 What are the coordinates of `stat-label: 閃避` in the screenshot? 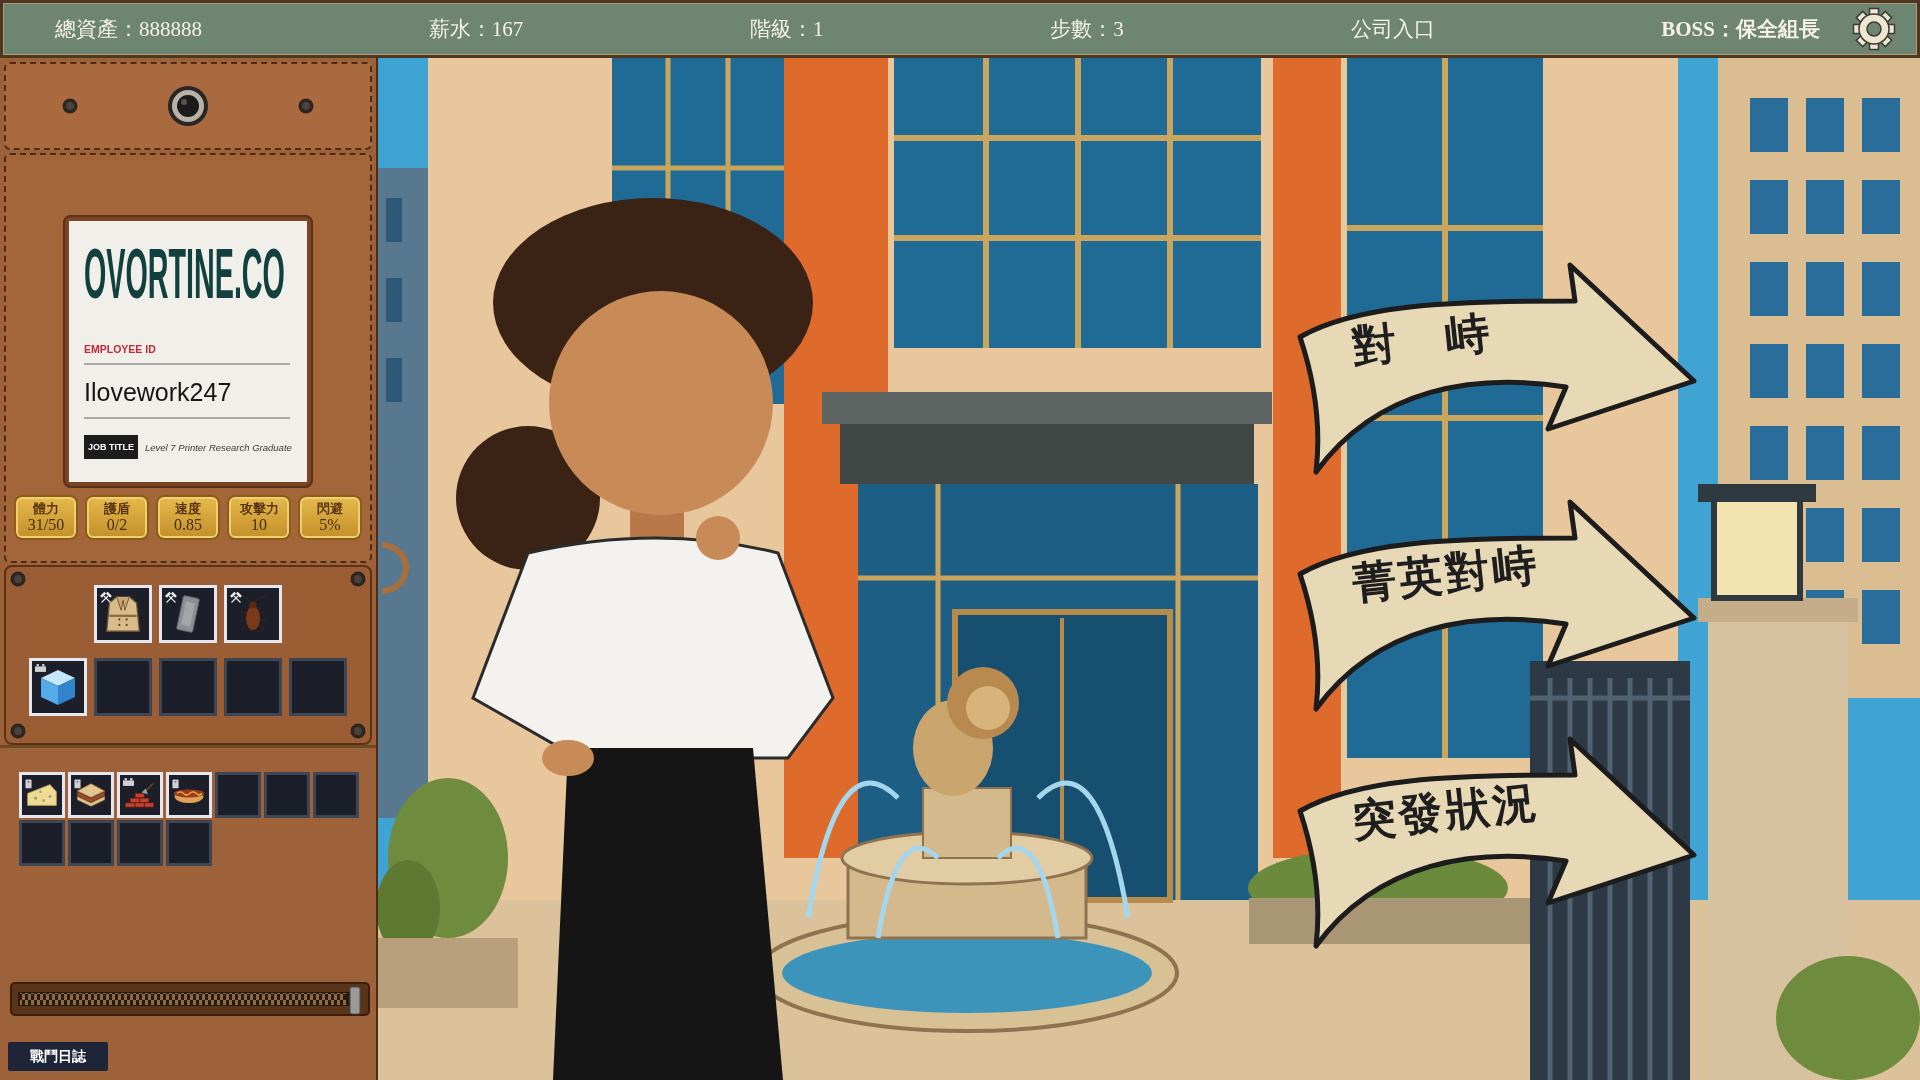 It's located at (330, 508).